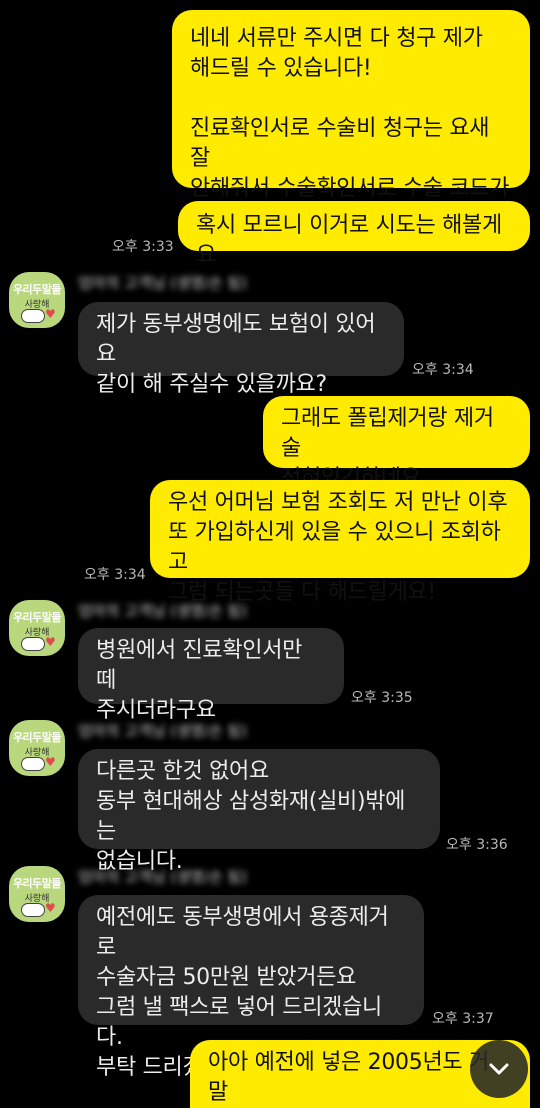  I want to click on outgoing-message: 혹시 모르니 이거로 시도는 해볼게요, so click(354, 234).